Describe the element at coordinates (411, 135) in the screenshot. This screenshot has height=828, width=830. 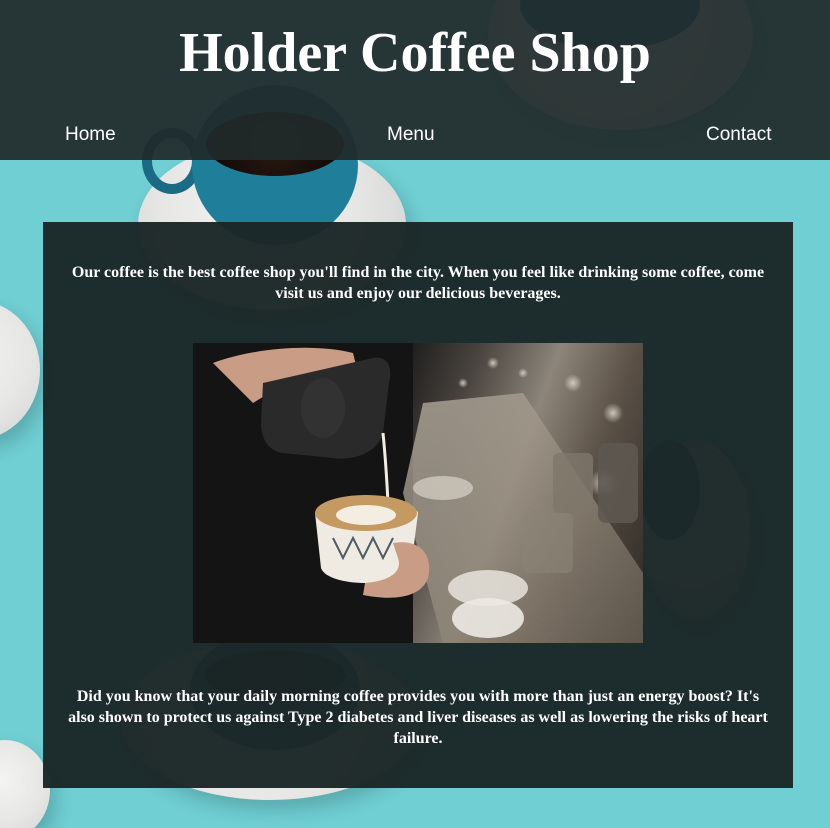
I see `nav-menu-link: Menu` at that location.